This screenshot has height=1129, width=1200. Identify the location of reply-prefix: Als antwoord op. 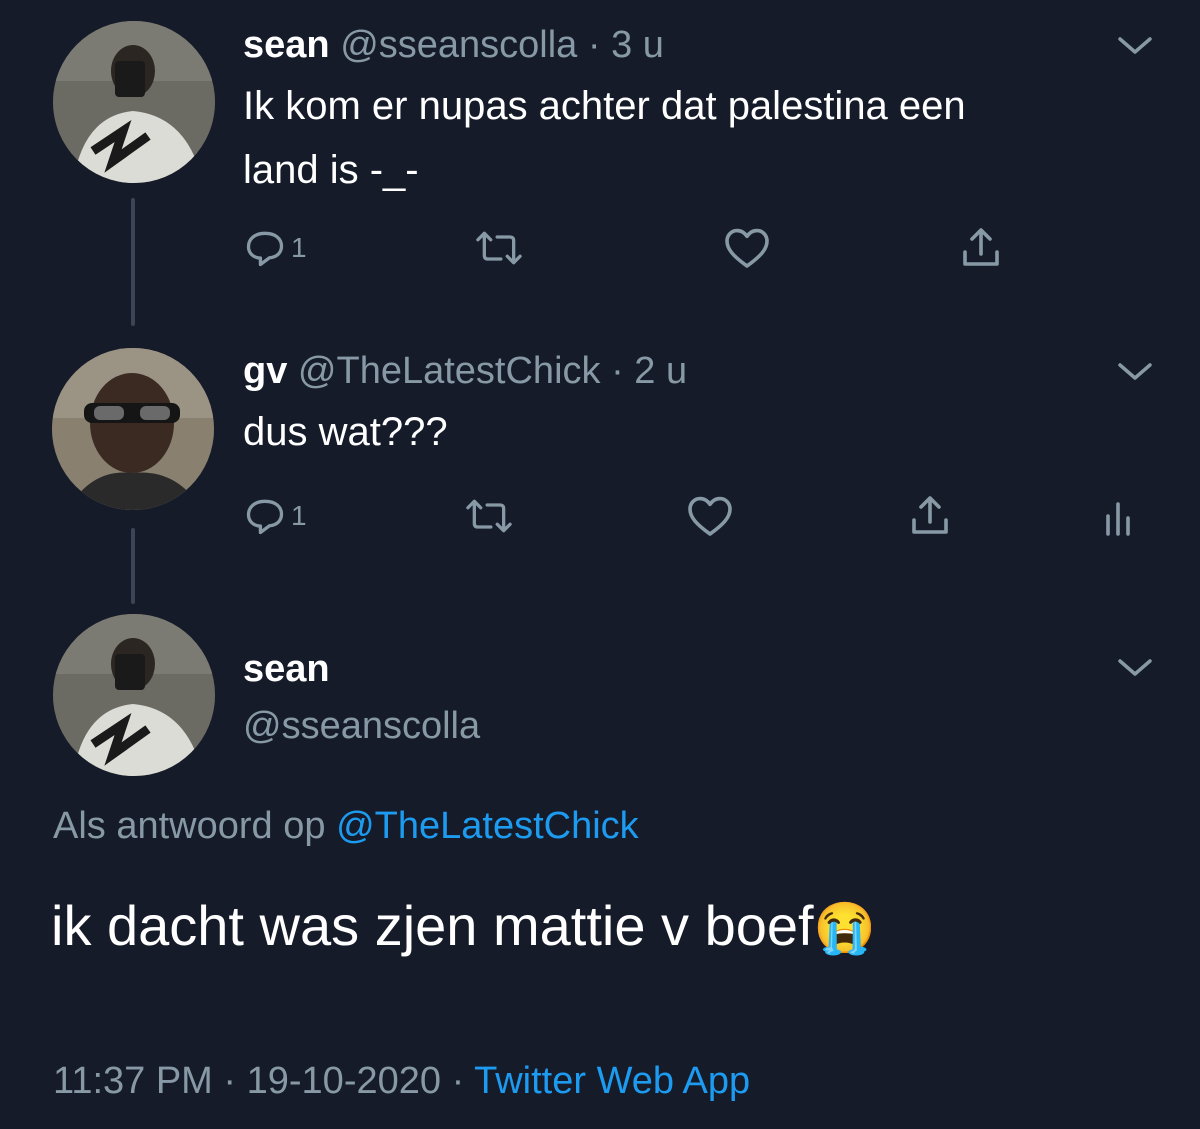
(189, 826).